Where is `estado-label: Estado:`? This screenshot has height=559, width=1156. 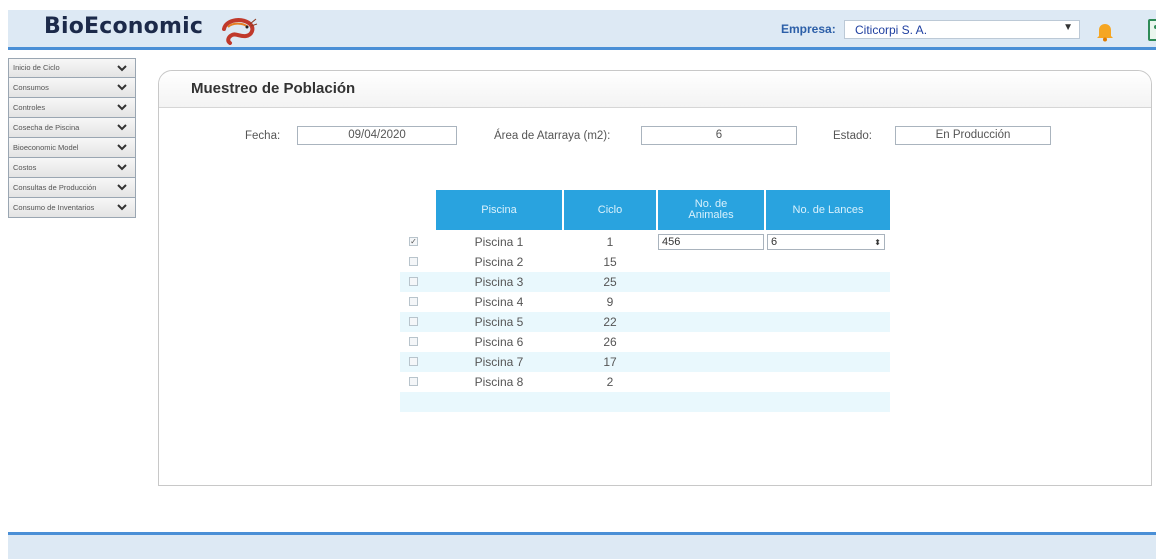 estado-label: Estado: is located at coordinates (852, 136).